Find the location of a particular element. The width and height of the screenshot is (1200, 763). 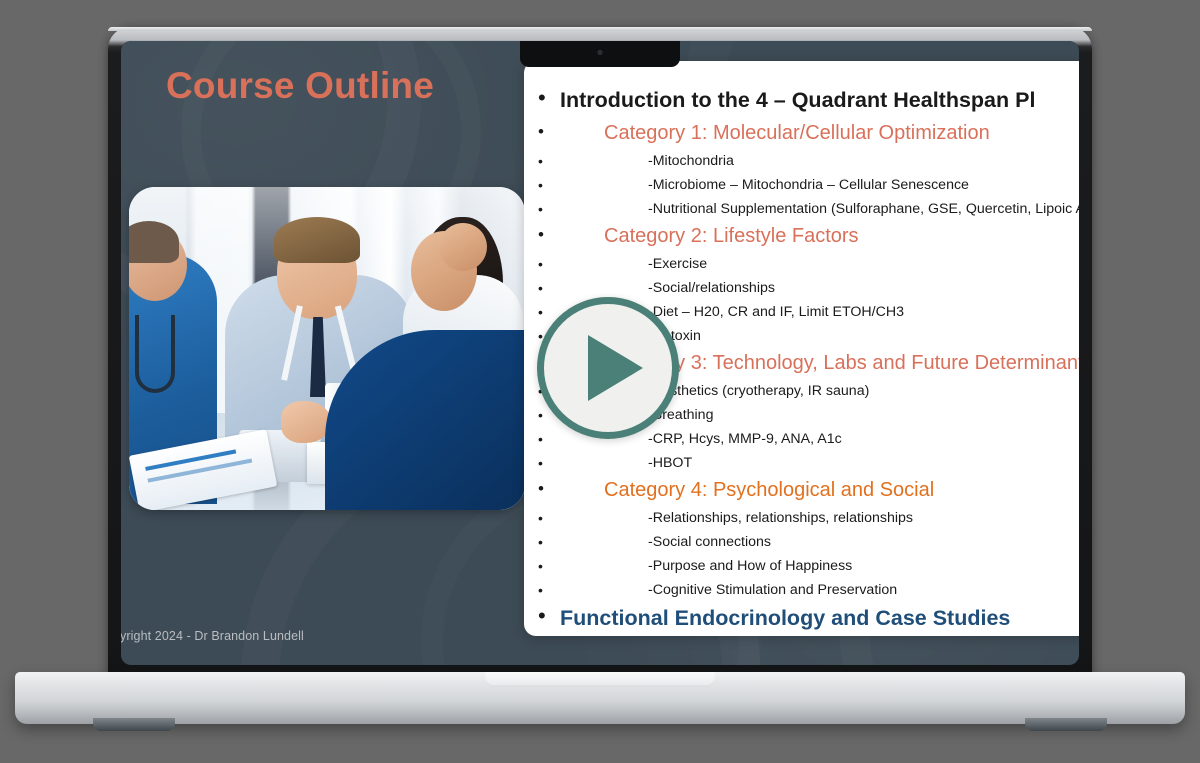

outline-item-label: -Cognitive Stimulation and Preservation is located at coordinates (773, 590).